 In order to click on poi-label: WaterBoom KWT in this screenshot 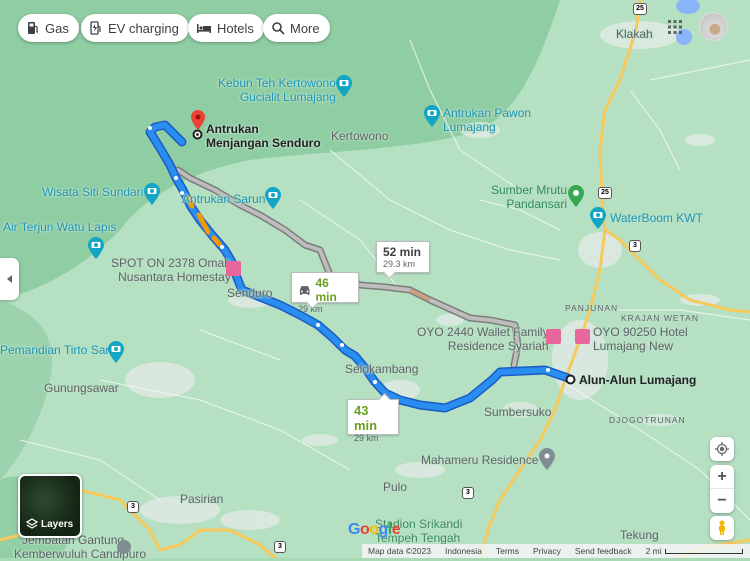, I will do `click(656, 218)`.